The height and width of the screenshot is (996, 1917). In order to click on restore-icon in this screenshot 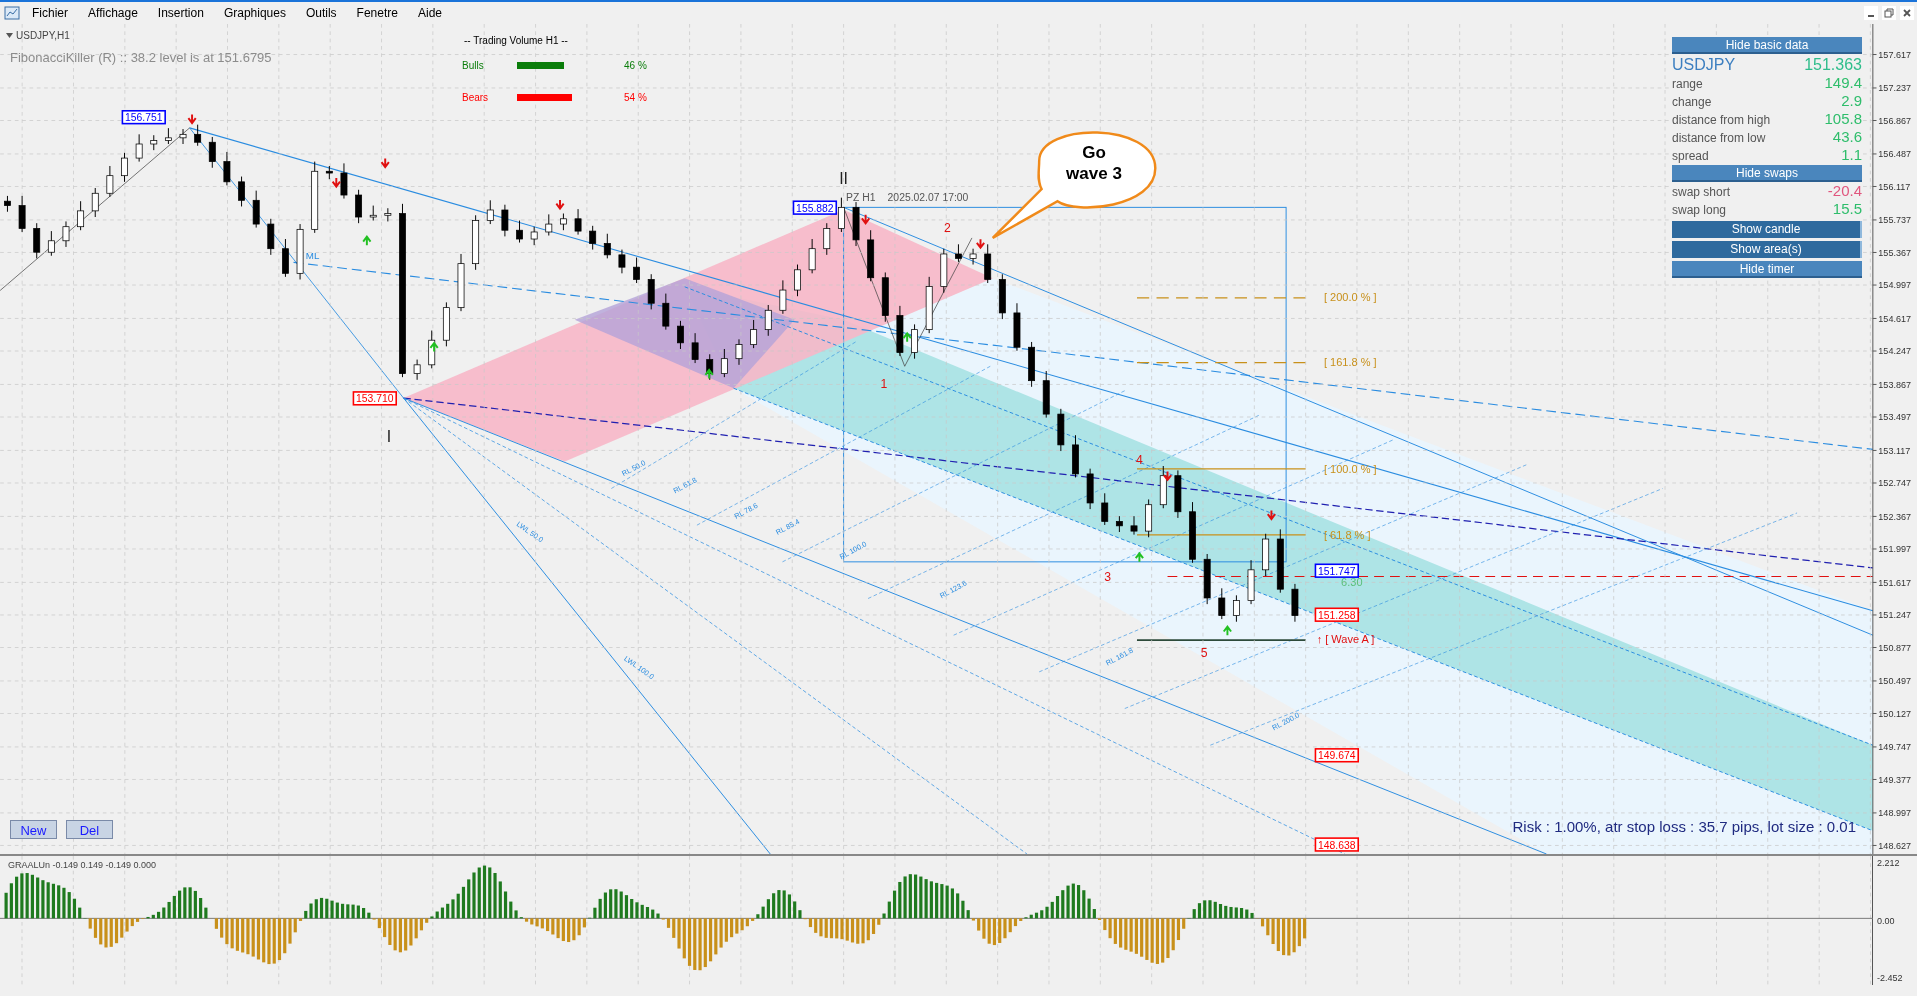, I will do `click(1889, 13)`.